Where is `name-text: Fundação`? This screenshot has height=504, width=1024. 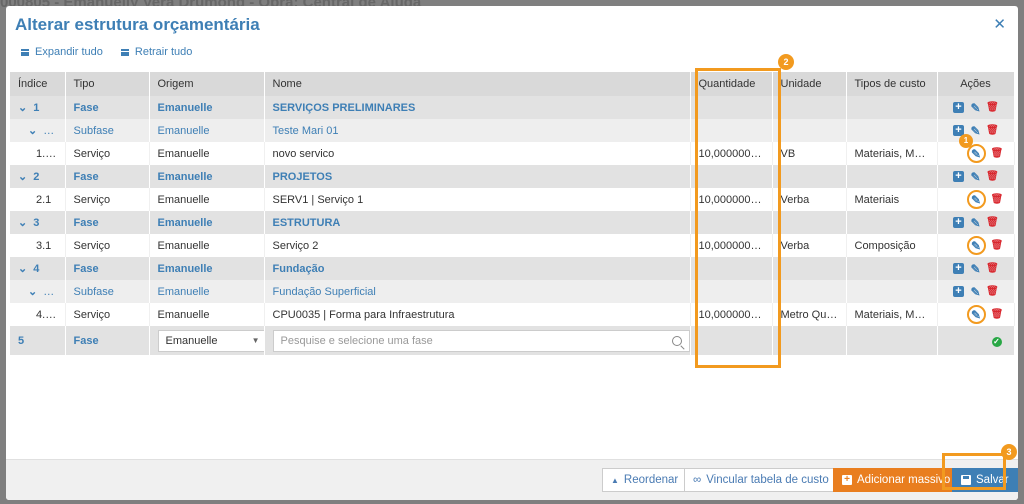 name-text: Fundação is located at coordinates (298, 268).